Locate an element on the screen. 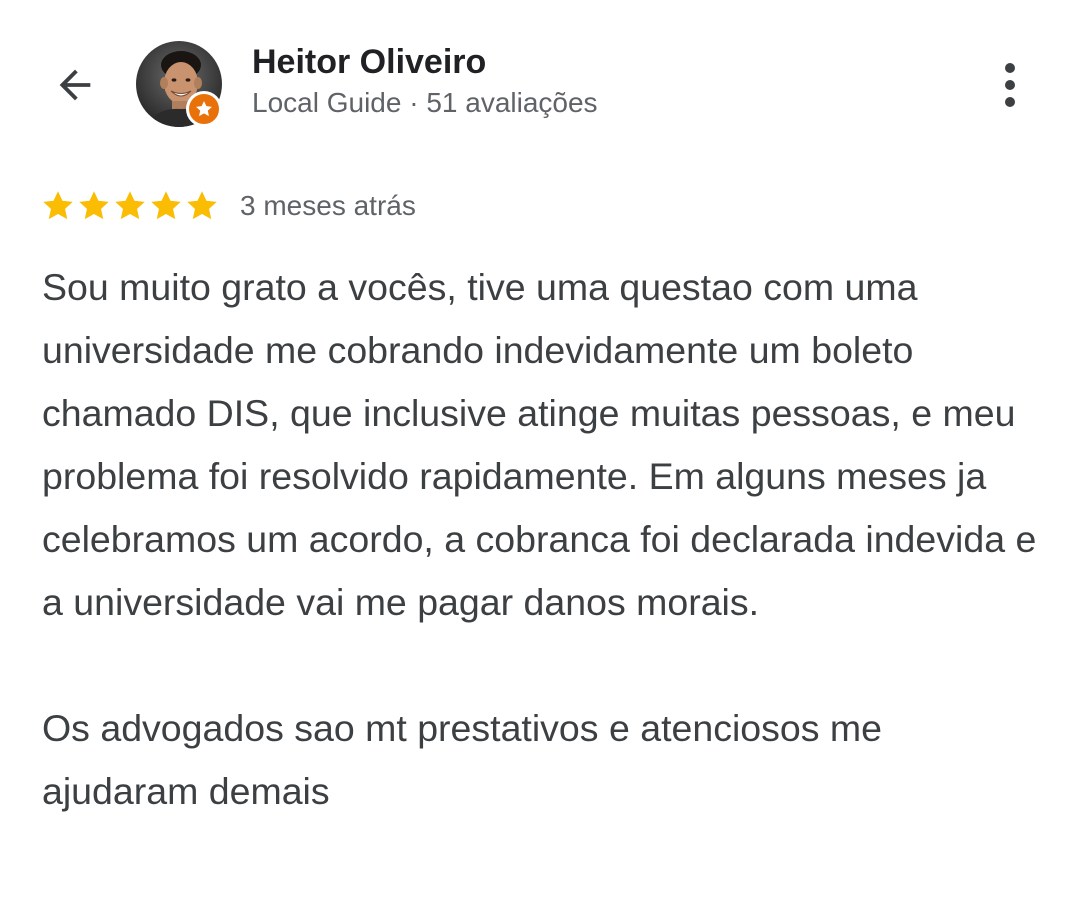  more-options-button is located at coordinates (1010, 85).